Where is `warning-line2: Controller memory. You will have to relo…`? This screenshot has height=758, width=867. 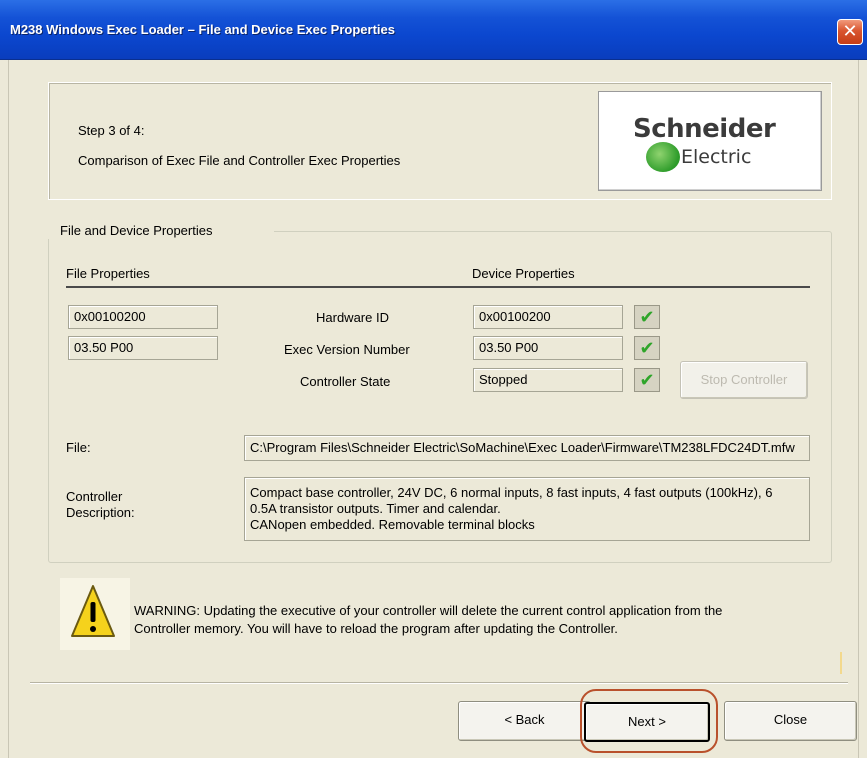 warning-line2: Controller memory. You will have to relo… is located at coordinates (376, 628).